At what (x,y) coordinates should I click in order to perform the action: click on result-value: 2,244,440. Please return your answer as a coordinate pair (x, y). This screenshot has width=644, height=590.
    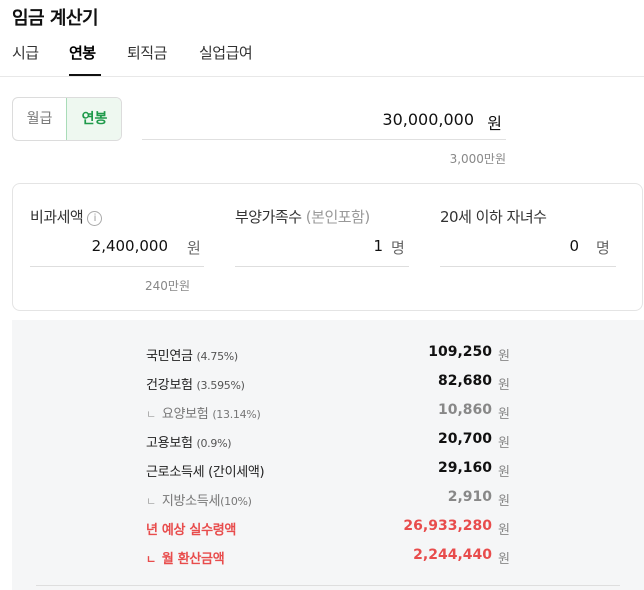
    Looking at the image, I should click on (452, 555).